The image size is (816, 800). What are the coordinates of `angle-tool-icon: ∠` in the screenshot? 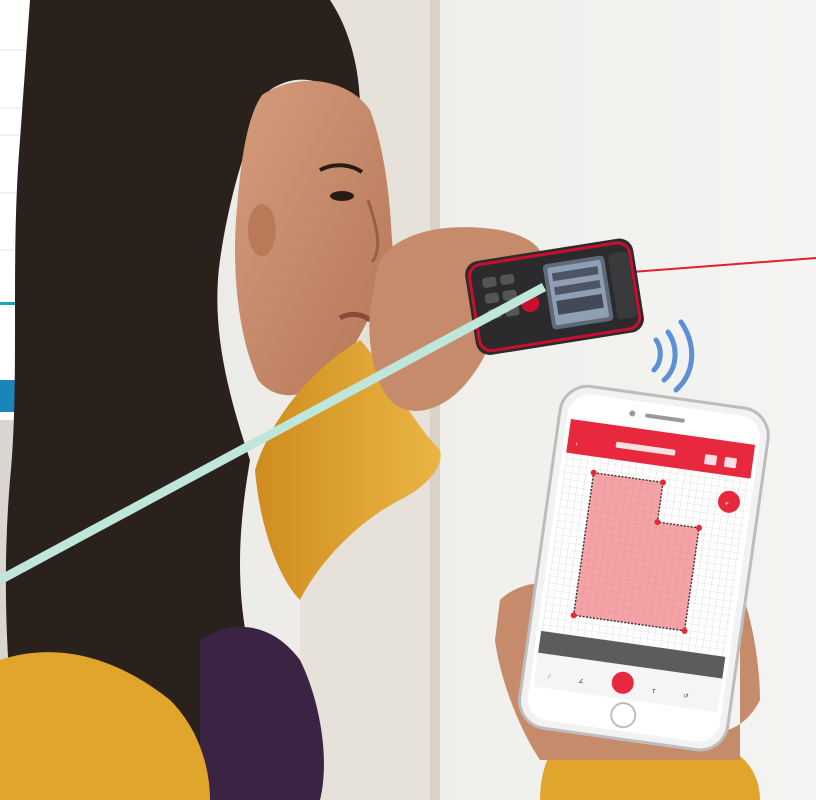 It's located at (581, 682).